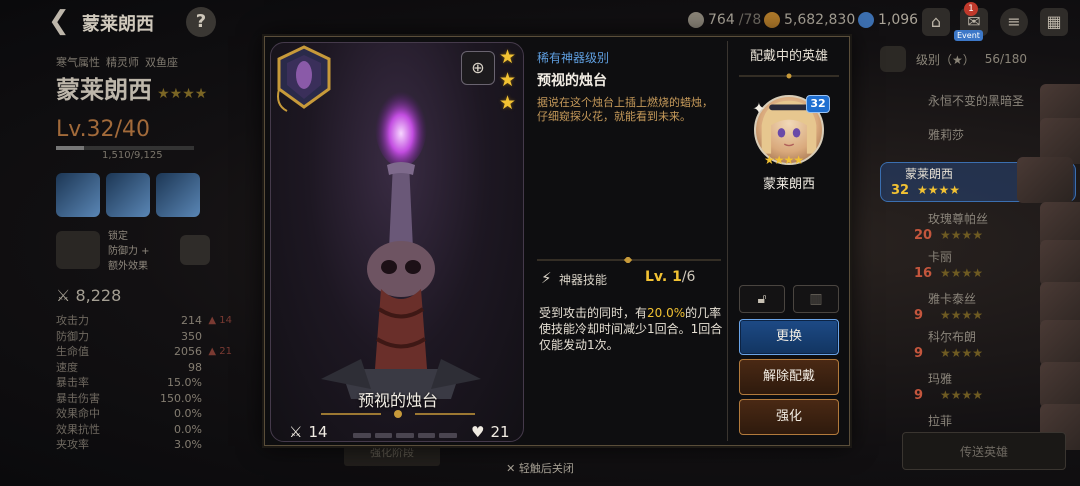  I want to click on help-button: ?, so click(201, 22).